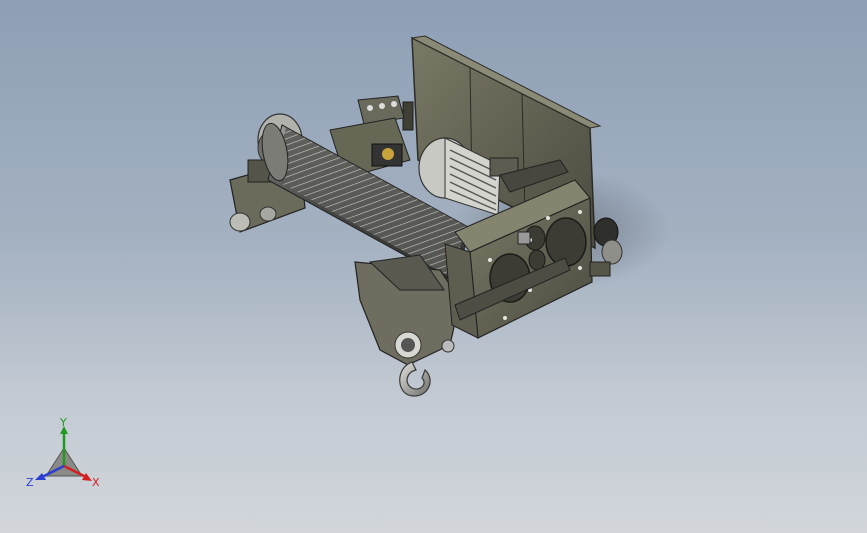 This screenshot has width=867, height=533. Describe the element at coordinates (30, 482) in the screenshot. I see `z-axis-label: Z` at that location.